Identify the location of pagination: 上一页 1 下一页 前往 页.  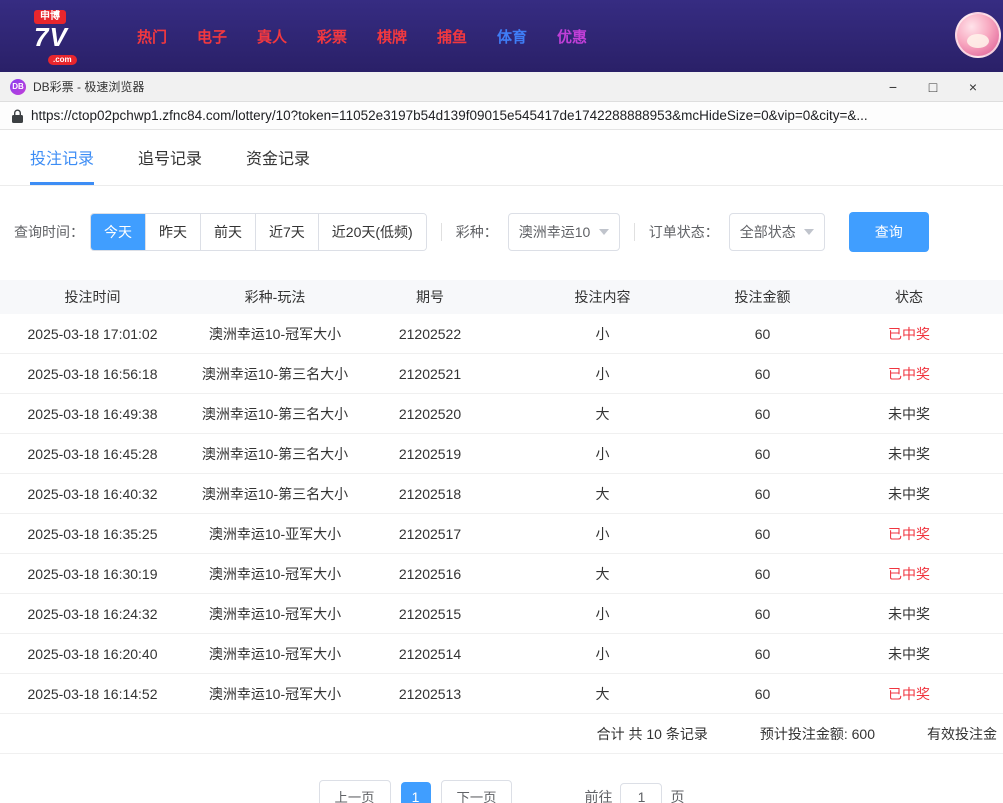
(501, 791).